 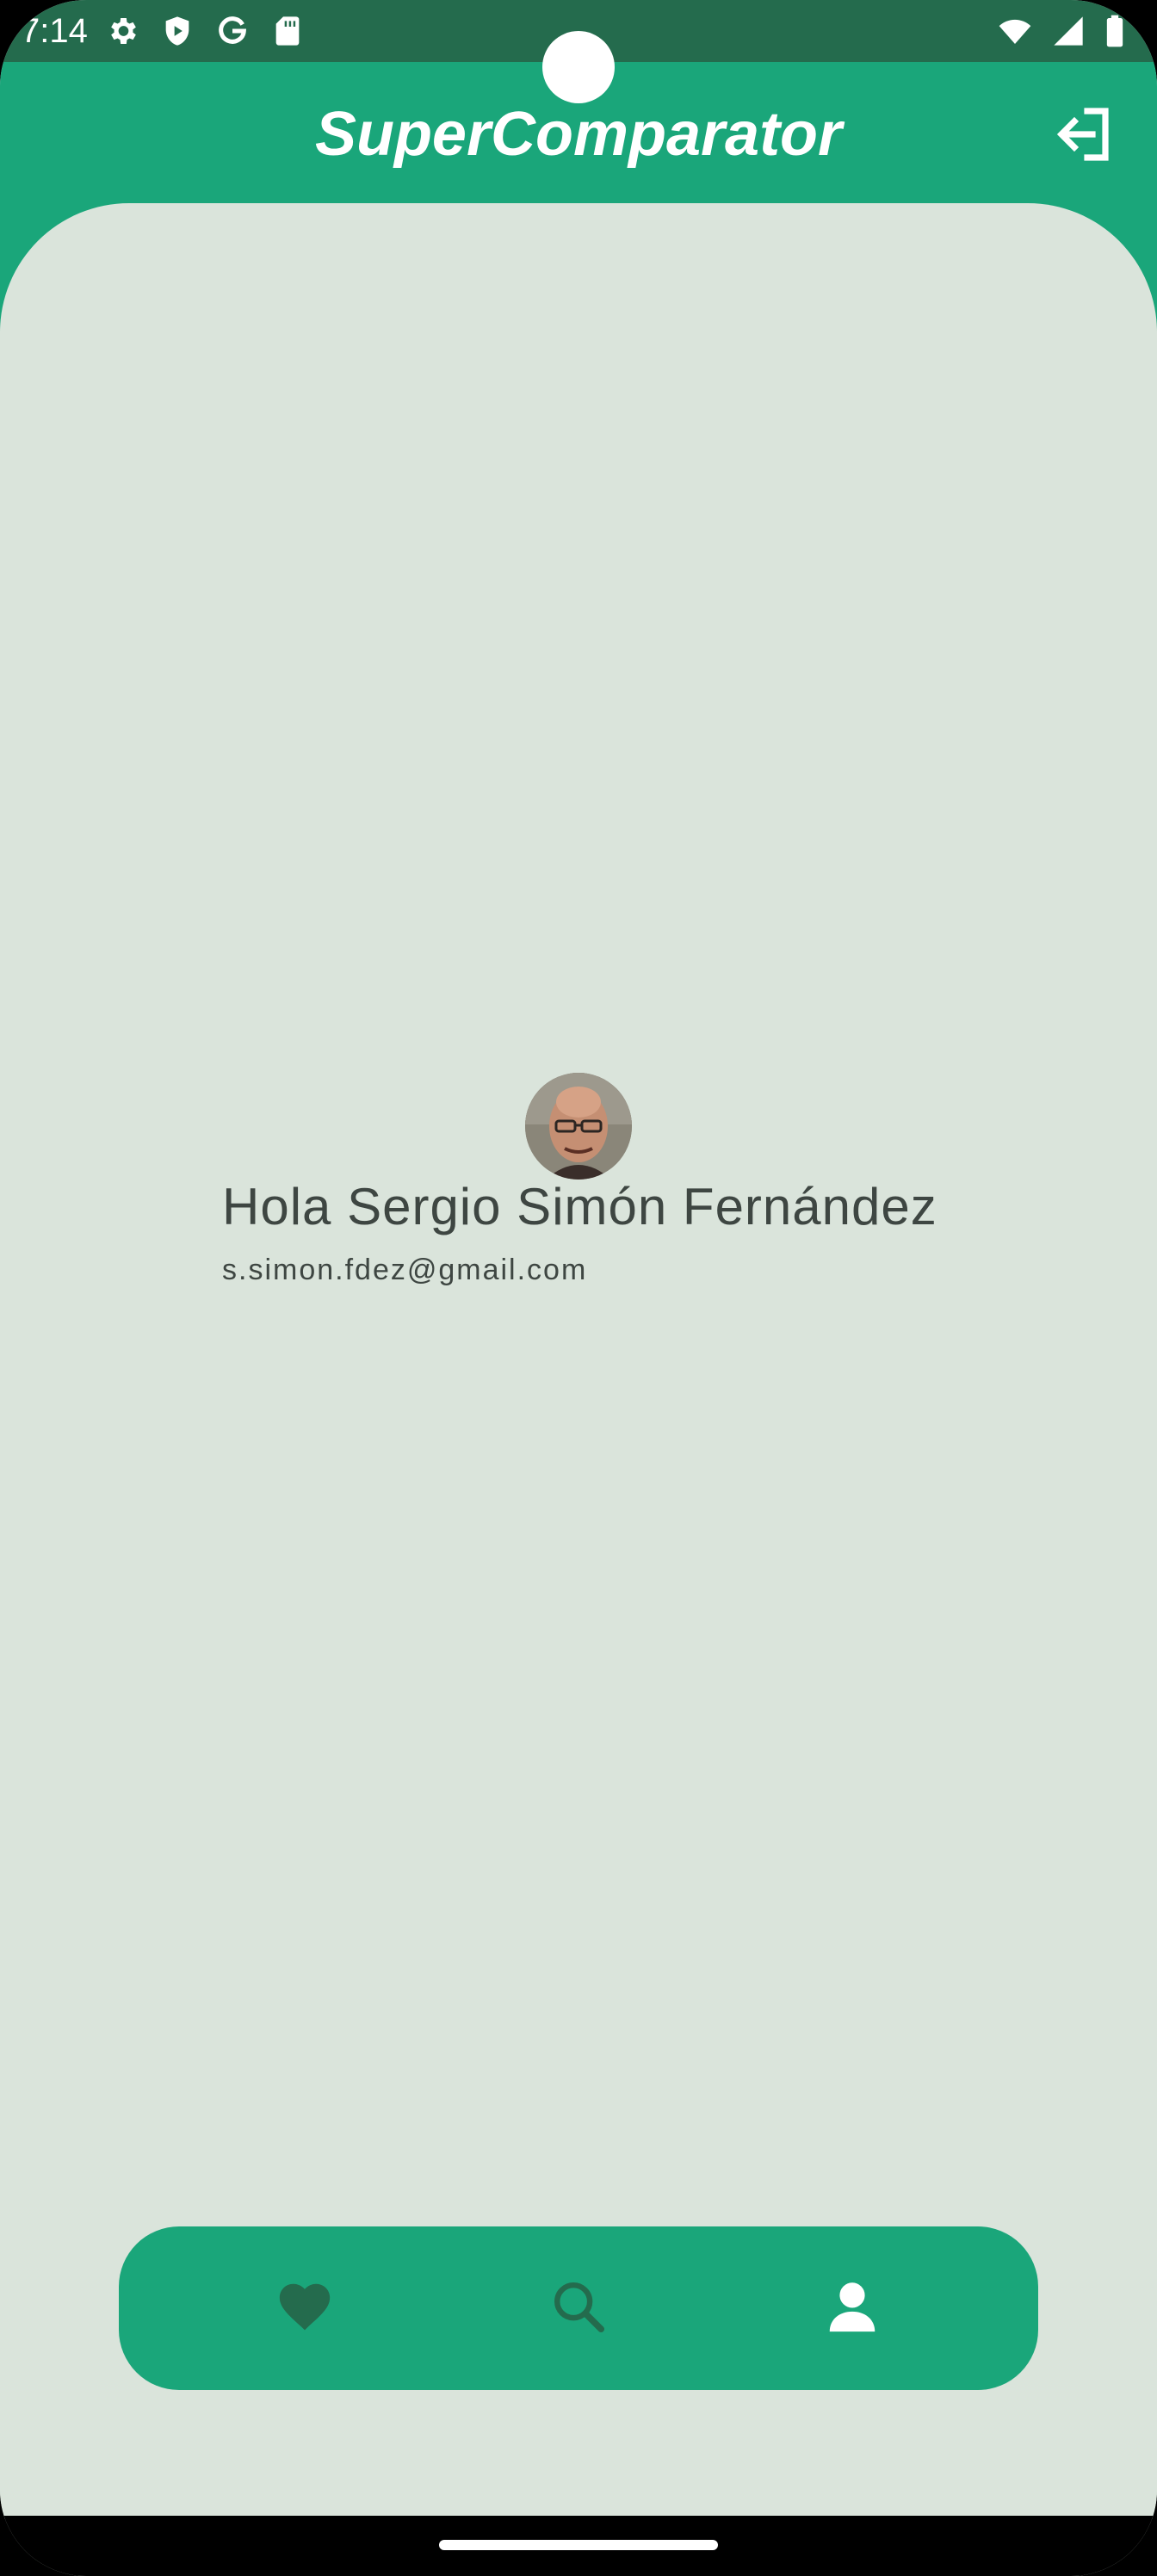 I want to click on battery-icon, so click(x=1115, y=31).